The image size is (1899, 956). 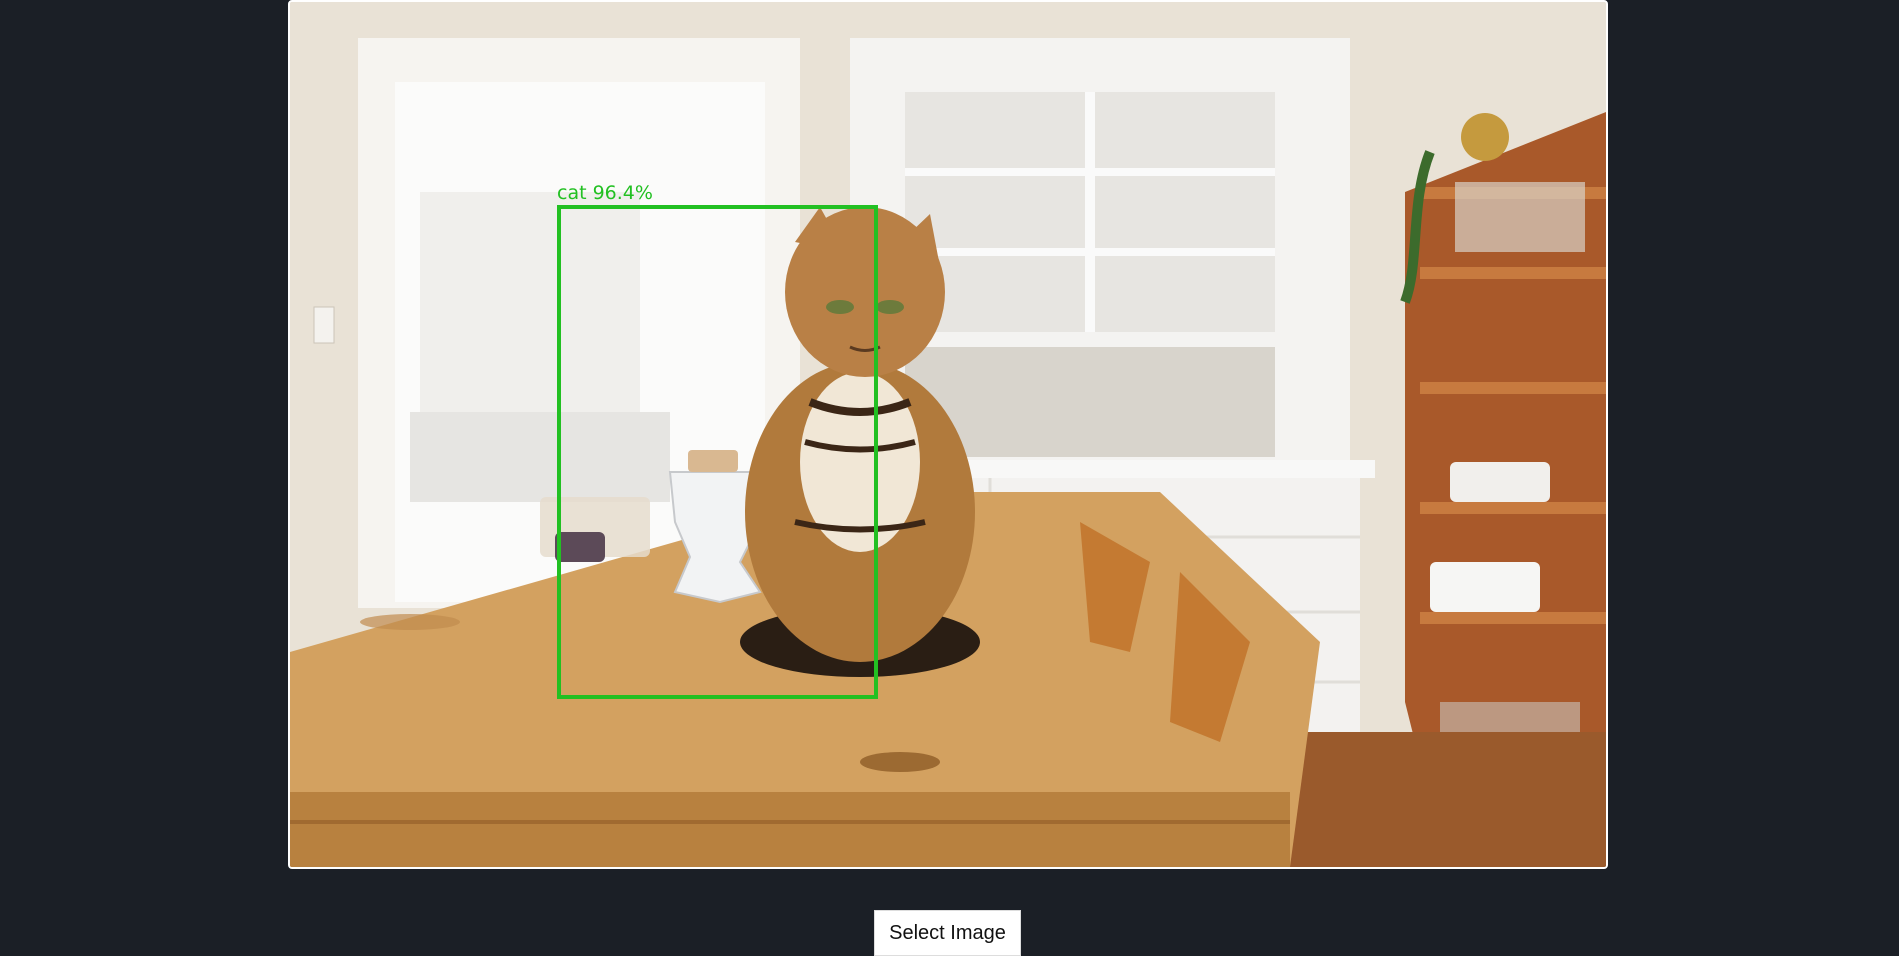 What do you see at coordinates (947, 933) in the screenshot?
I see `select-image-button: Select Image` at bounding box center [947, 933].